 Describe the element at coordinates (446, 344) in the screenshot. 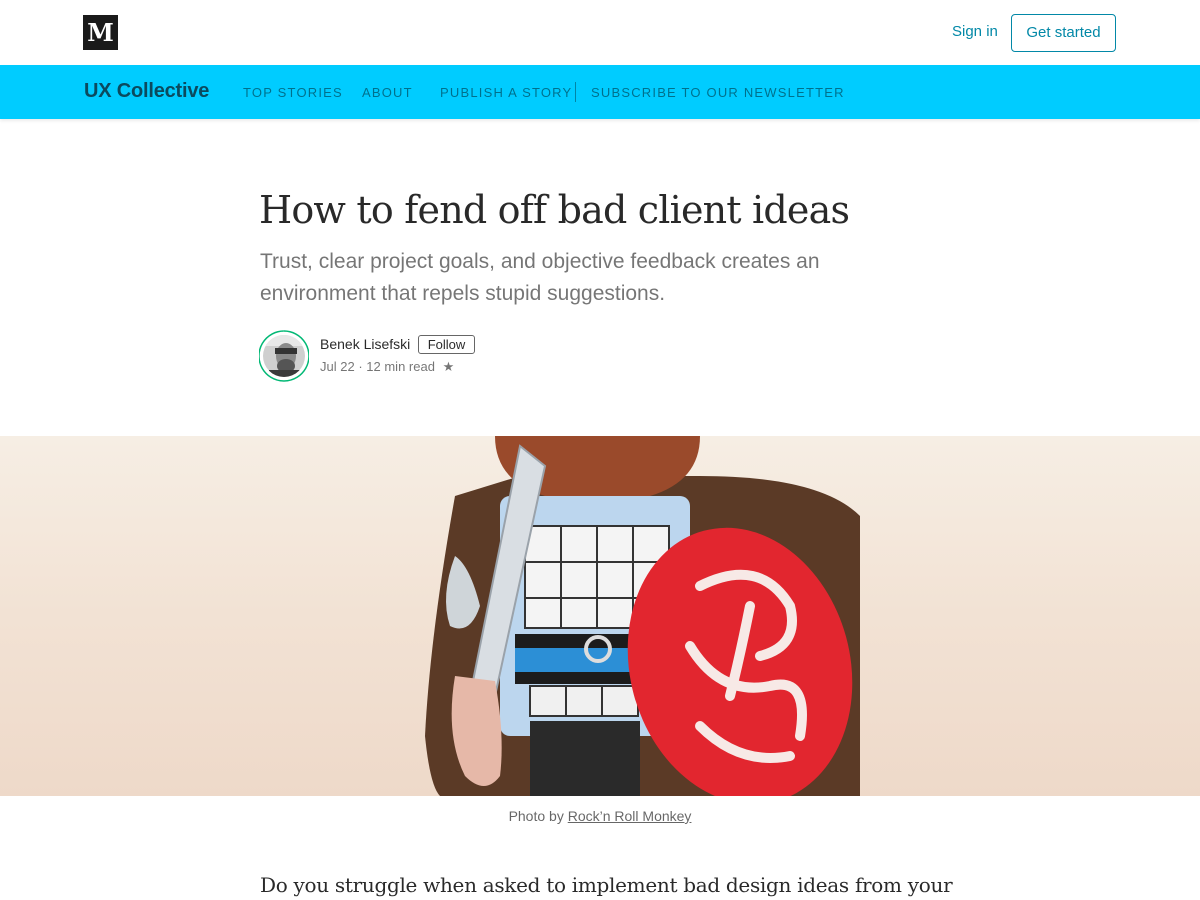

I see `follow-button: Follow` at that location.